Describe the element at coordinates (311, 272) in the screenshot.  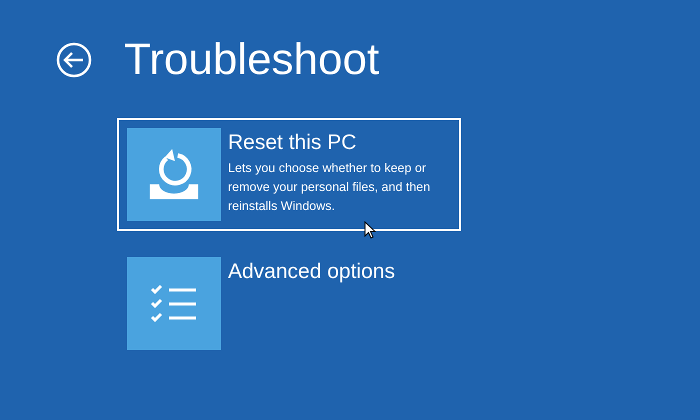
I see `option-title: Advanced options` at that location.